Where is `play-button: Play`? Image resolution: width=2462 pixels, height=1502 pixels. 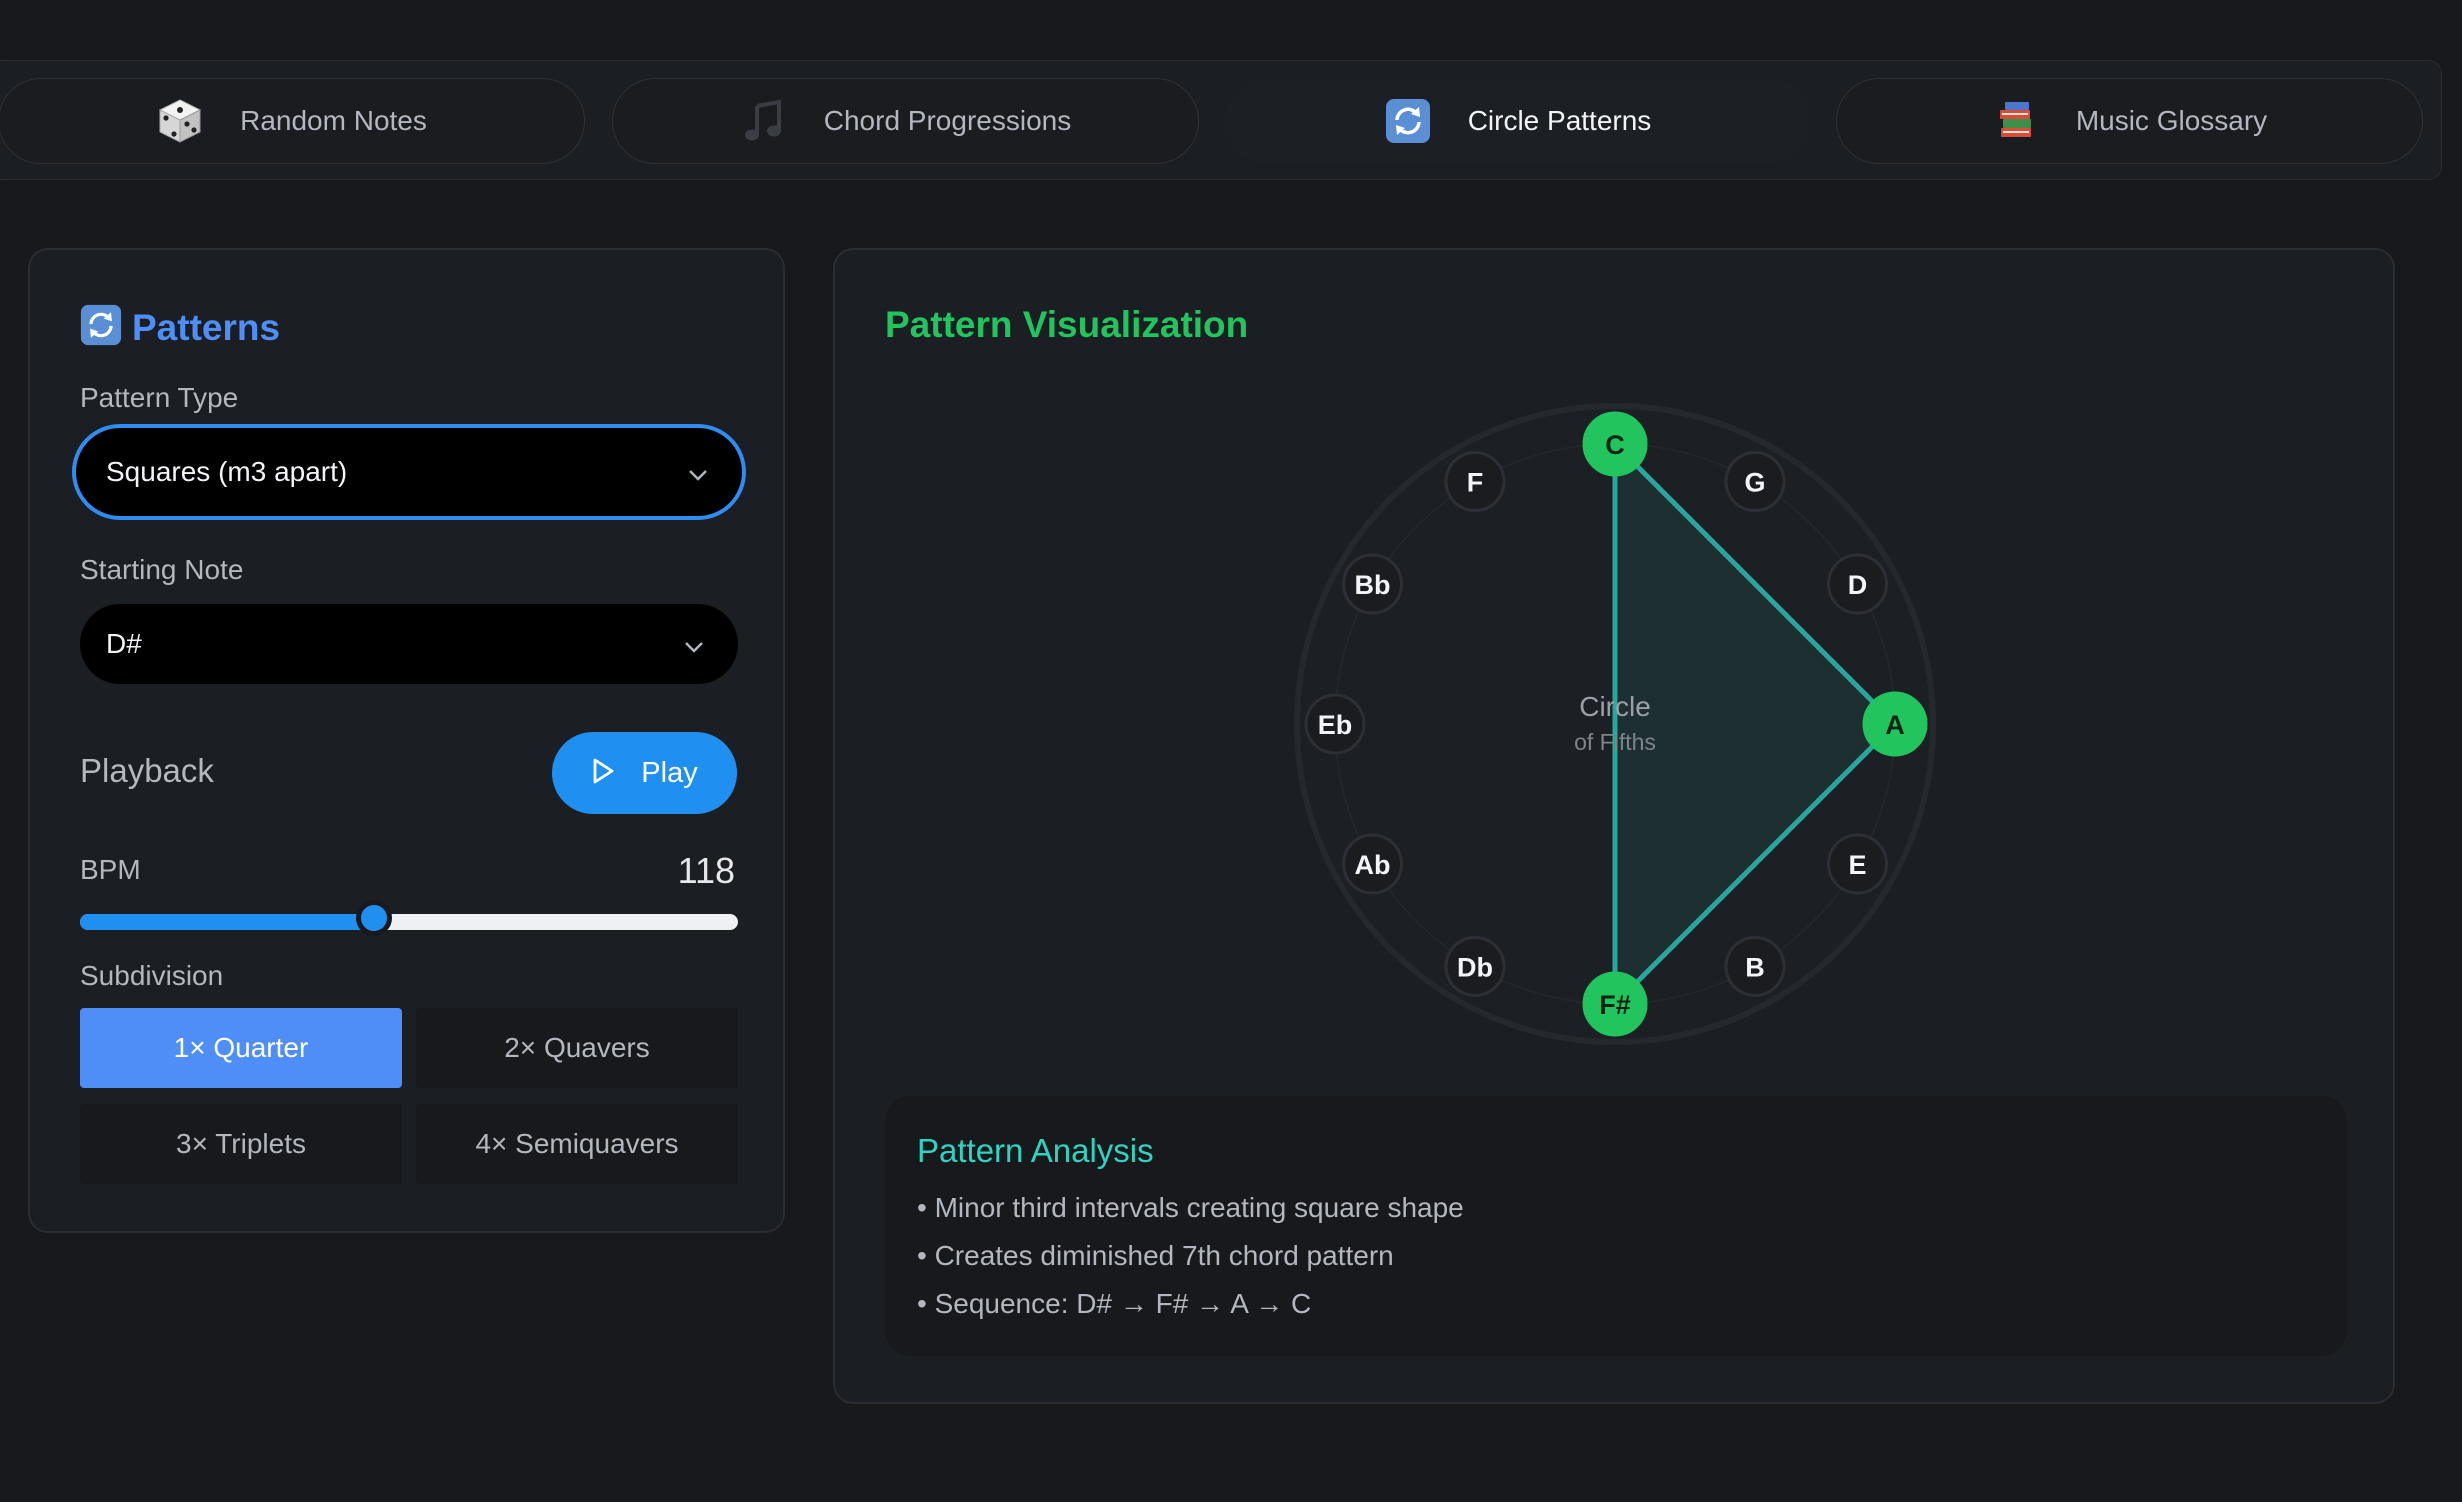 play-button: Play is located at coordinates (644, 773).